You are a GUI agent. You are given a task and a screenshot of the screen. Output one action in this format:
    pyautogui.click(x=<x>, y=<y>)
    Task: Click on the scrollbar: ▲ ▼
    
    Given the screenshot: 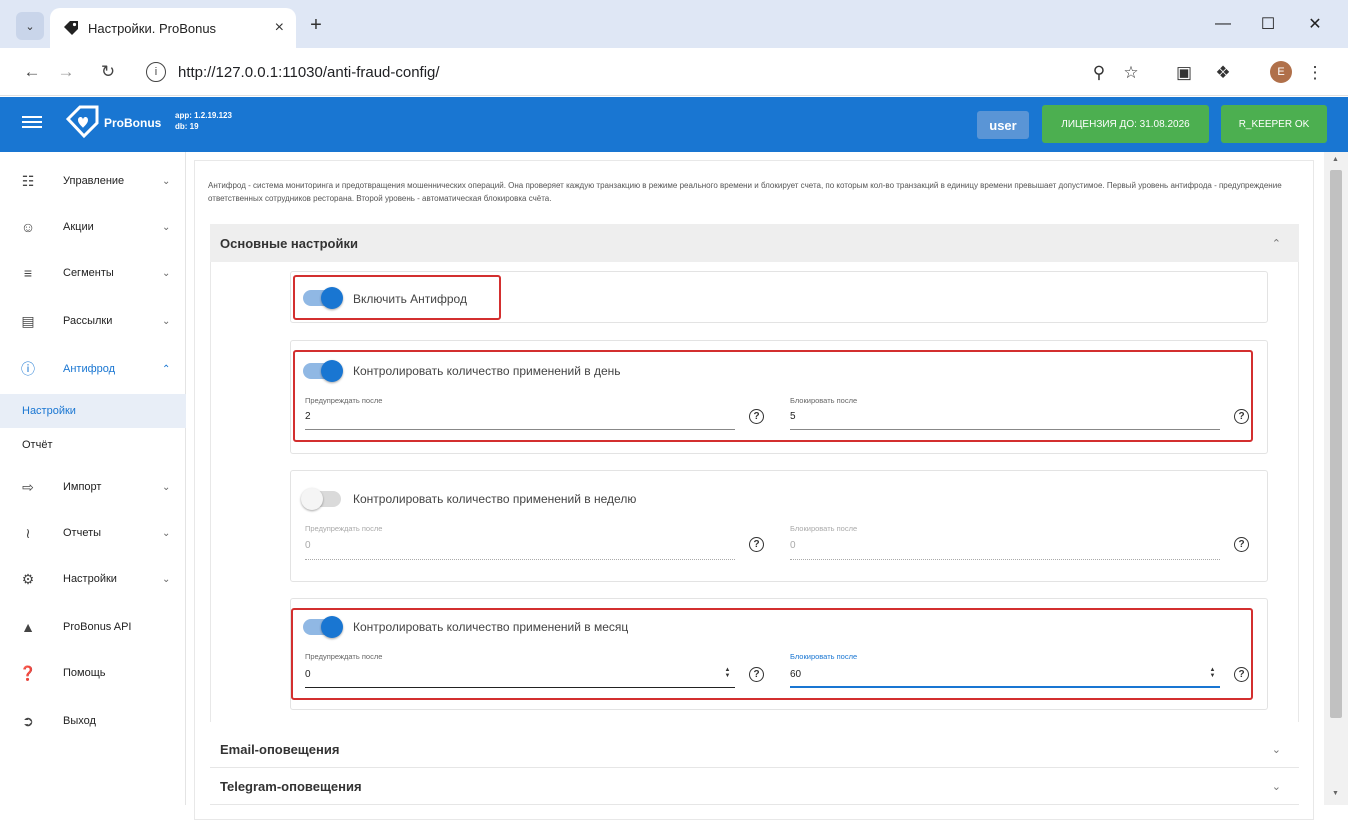 What is the action you would take?
    pyautogui.click(x=1336, y=478)
    